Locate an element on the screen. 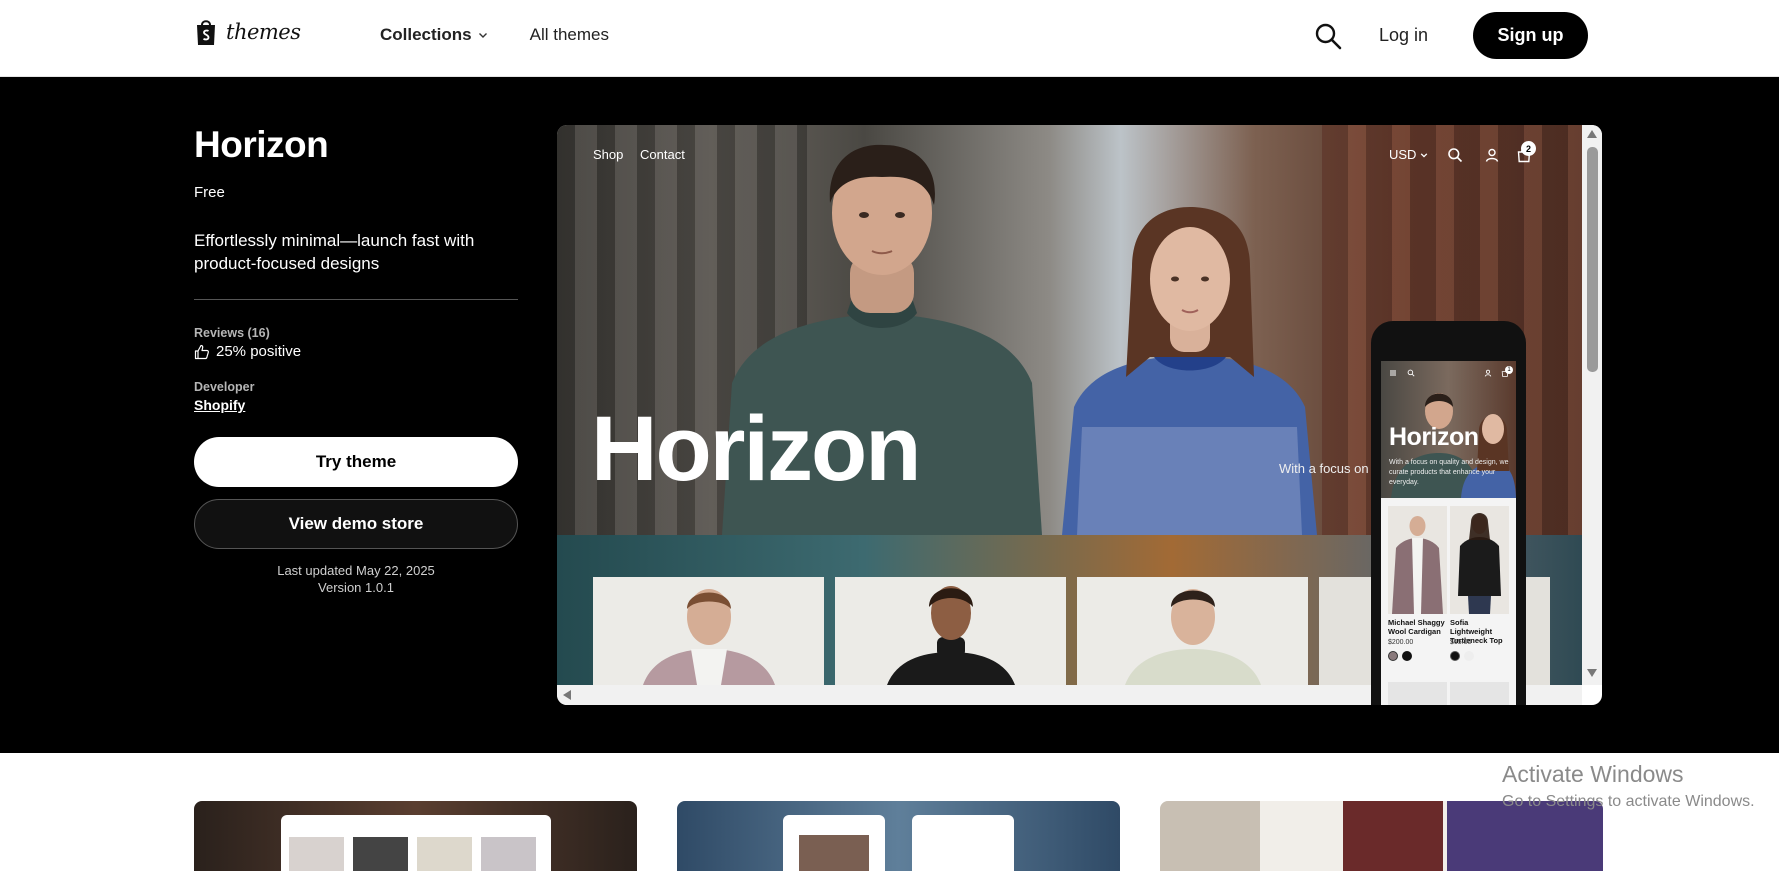 The image size is (1779, 871). developer-section: Developer Shopify is located at coordinates (356, 397).